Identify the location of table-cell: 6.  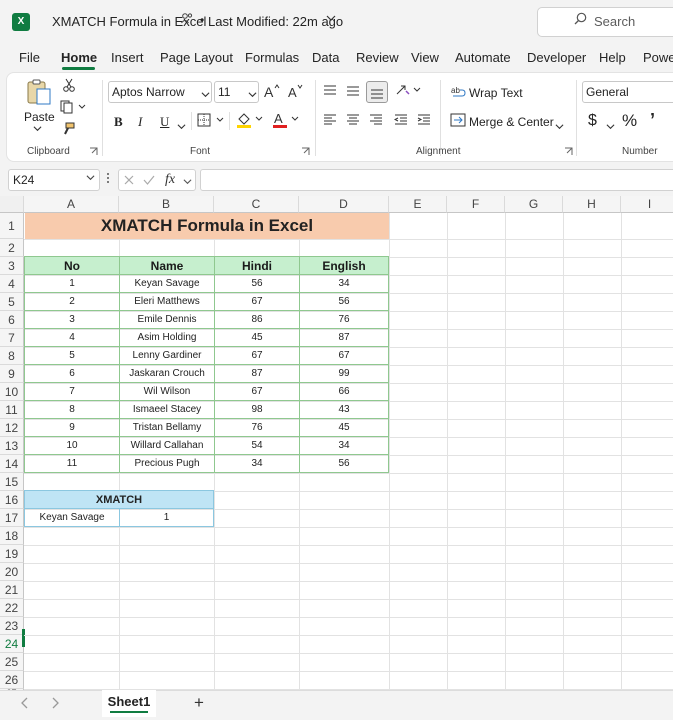
(72, 373).